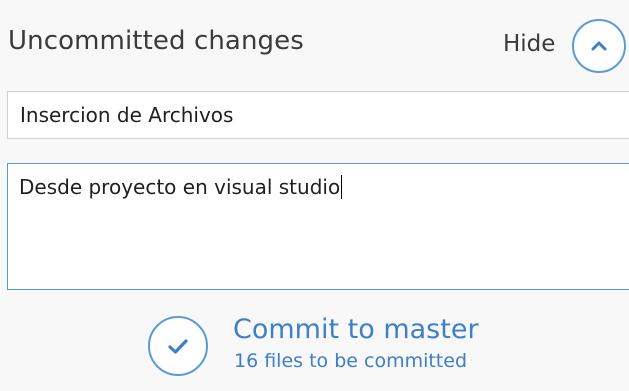  I want to click on commit-to-master-link: Commit to master, so click(356, 330).